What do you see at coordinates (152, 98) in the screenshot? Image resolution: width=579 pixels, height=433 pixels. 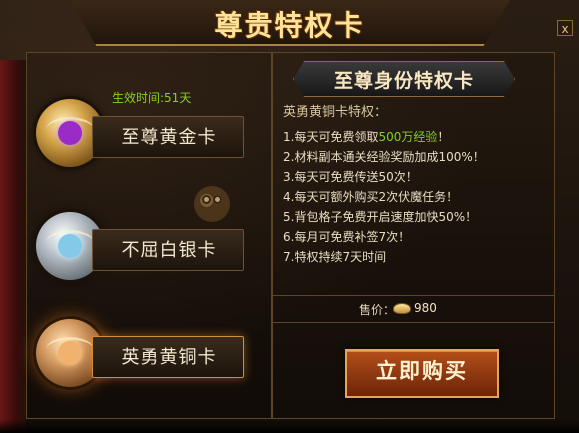 I see `card-effect-gold: 生效时间:51天` at bounding box center [152, 98].